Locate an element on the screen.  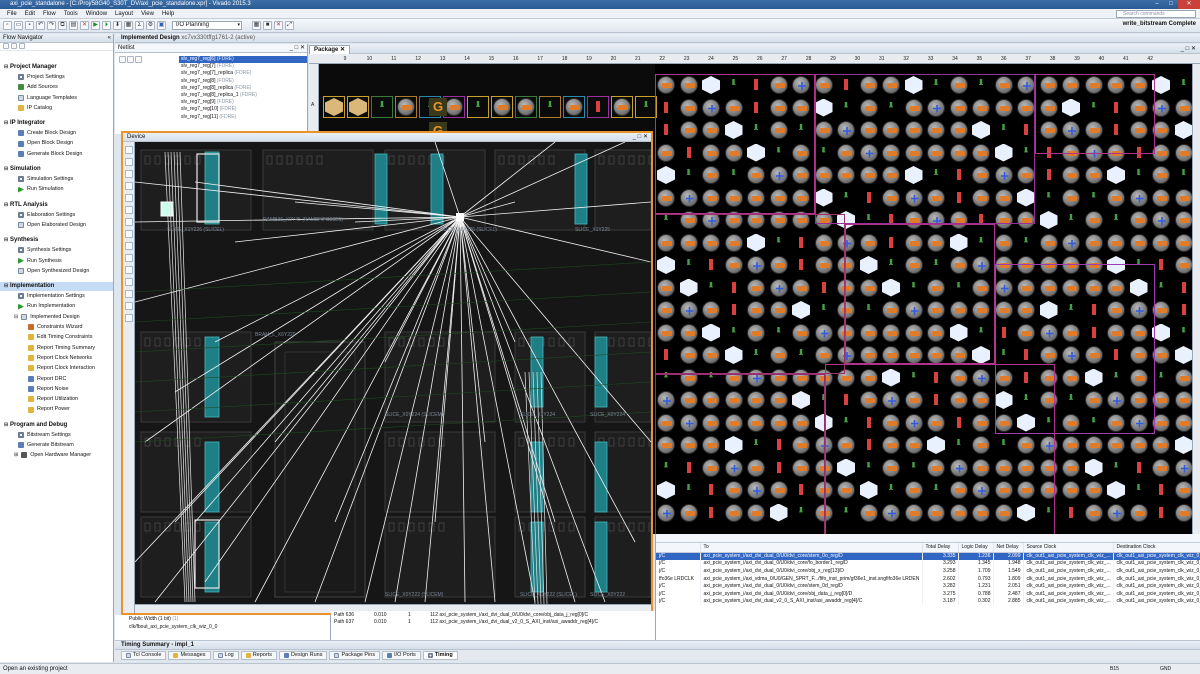
report-noise-item: Report Noise is located at coordinates (56, 389).